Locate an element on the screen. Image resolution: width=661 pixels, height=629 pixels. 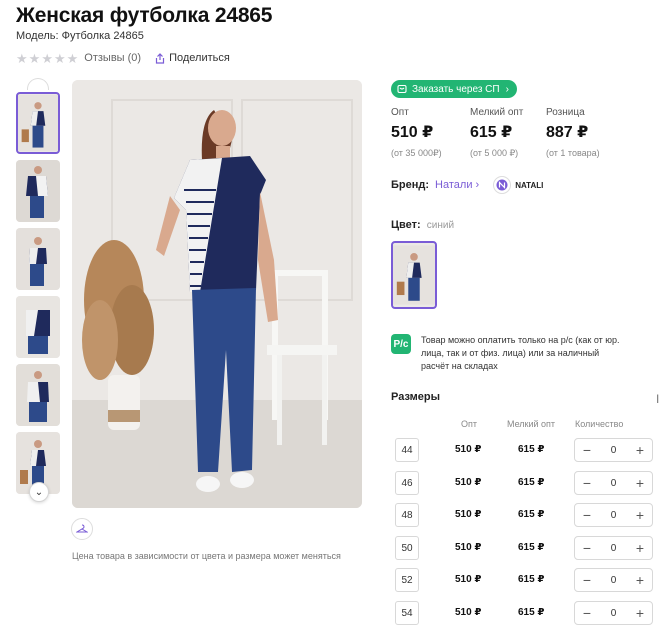
price-label: Розница is located at coordinates (565, 112).